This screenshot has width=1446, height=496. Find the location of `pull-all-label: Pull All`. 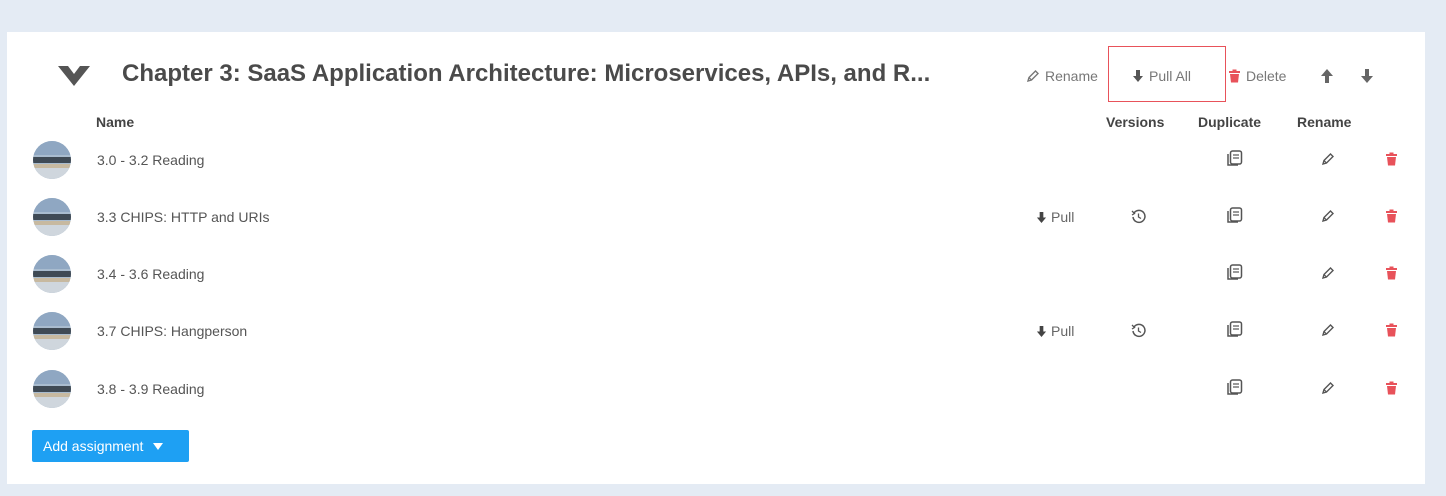

pull-all-label: Pull All is located at coordinates (1170, 76).